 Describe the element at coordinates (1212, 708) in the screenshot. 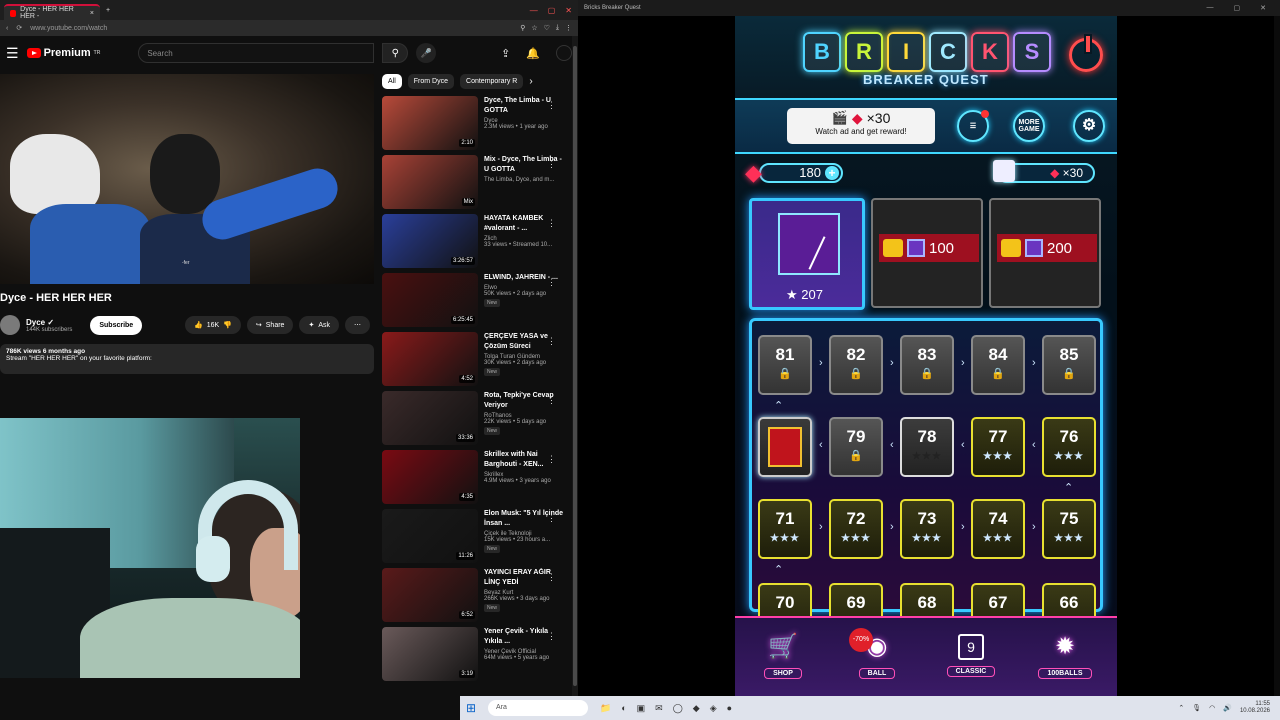

I see `network-icon: ◠` at that location.